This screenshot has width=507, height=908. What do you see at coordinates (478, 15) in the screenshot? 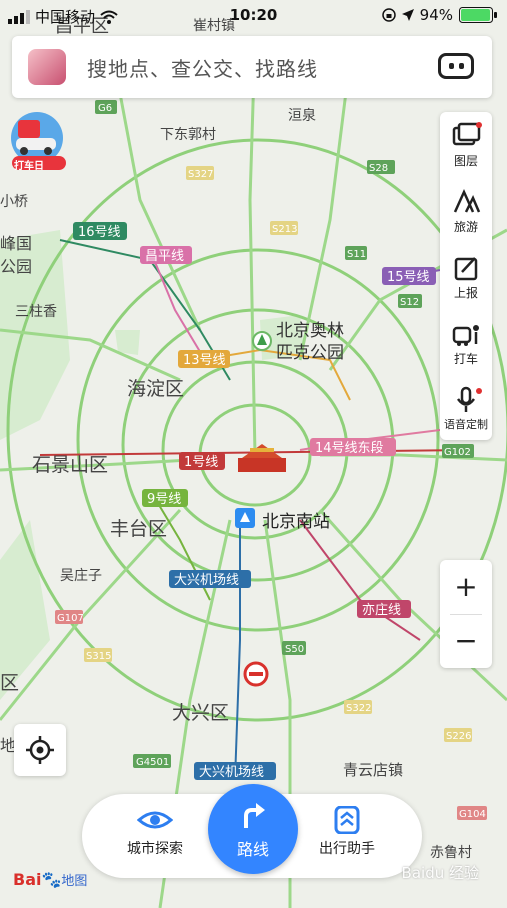
I see `battery-charging-icon` at bounding box center [478, 15].